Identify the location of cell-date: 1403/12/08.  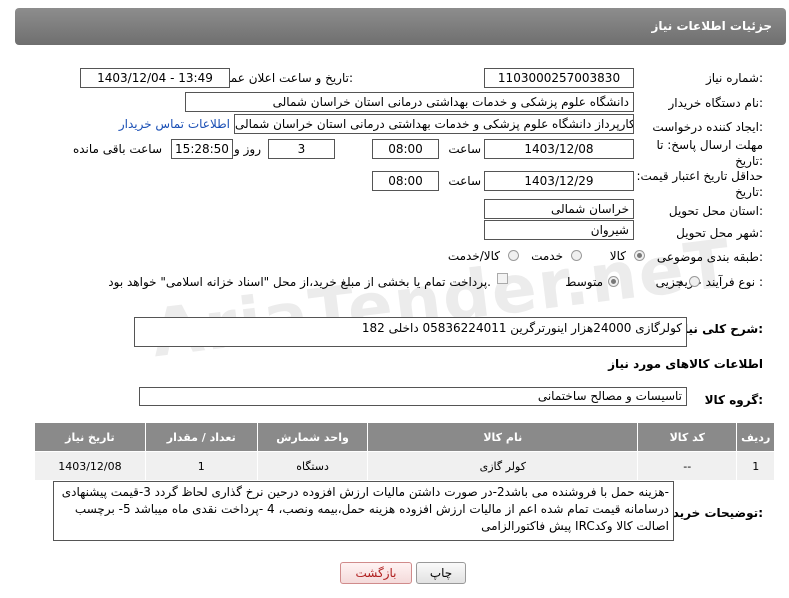
(90, 466).